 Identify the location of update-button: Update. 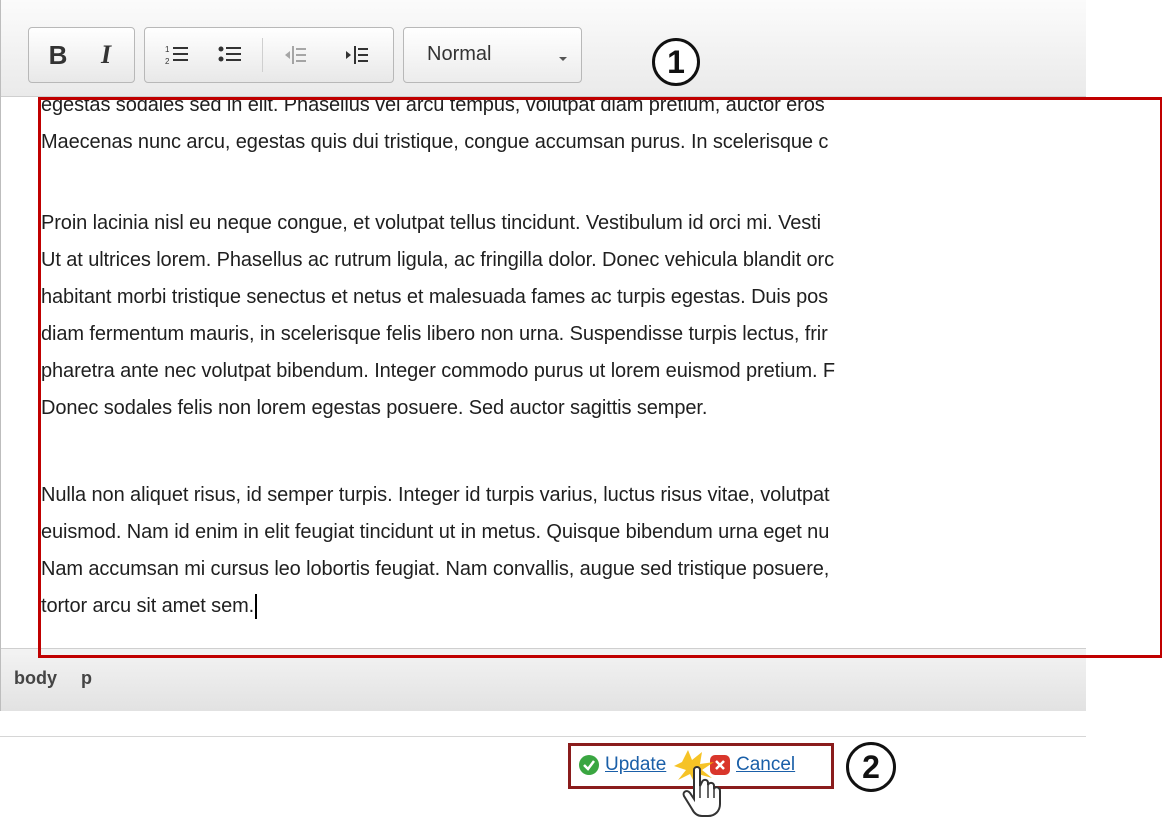
(622, 765).